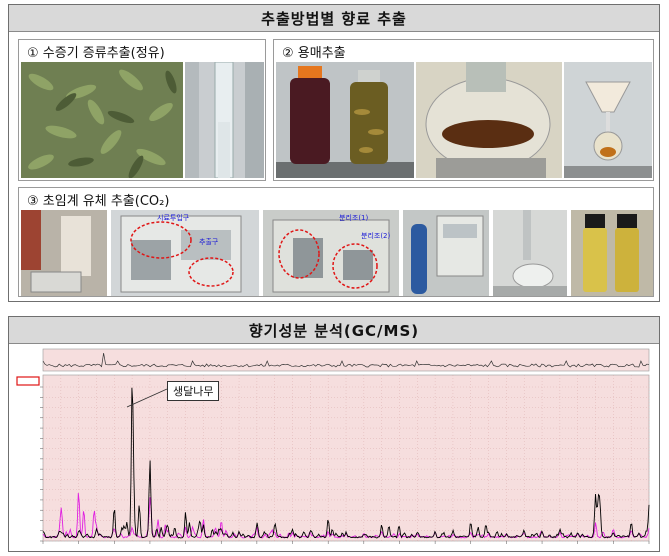 This screenshot has height=556, width=669. Describe the element at coordinates (209, 241) in the screenshot. I see `tag-extraction-port: 추출구` at that location.